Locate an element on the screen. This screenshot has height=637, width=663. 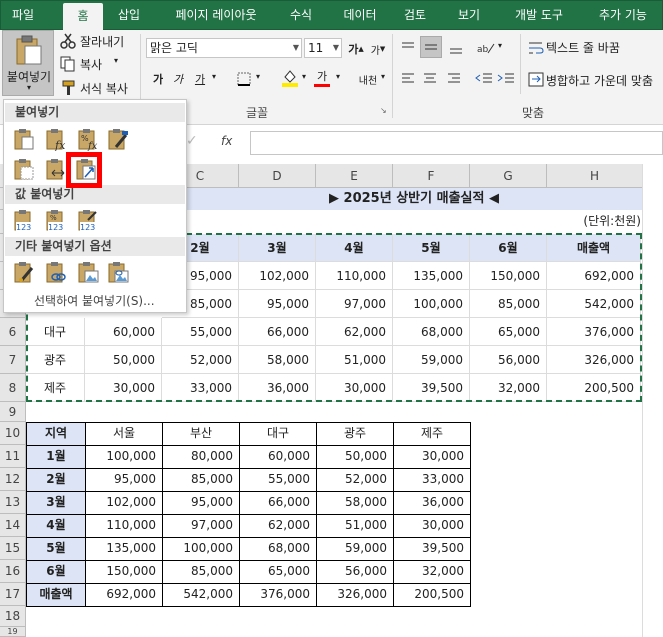
data-cell: 60,000 is located at coordinates (123, 332).